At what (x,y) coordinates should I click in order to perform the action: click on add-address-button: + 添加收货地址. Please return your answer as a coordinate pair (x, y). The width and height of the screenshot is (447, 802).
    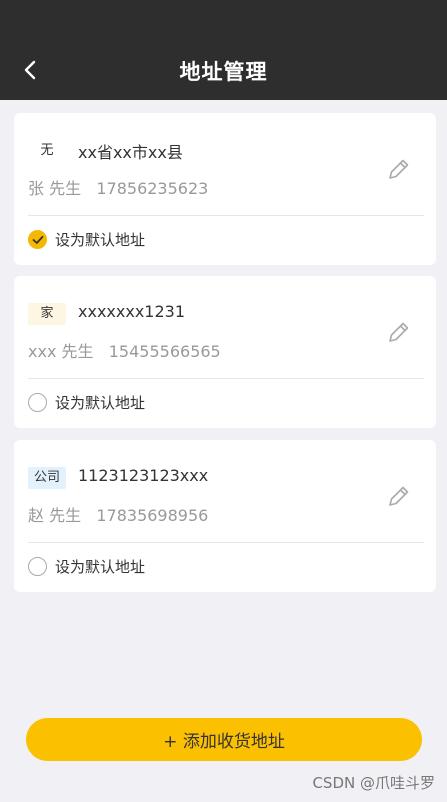
    Looking at the image, I should click on (224, 739).